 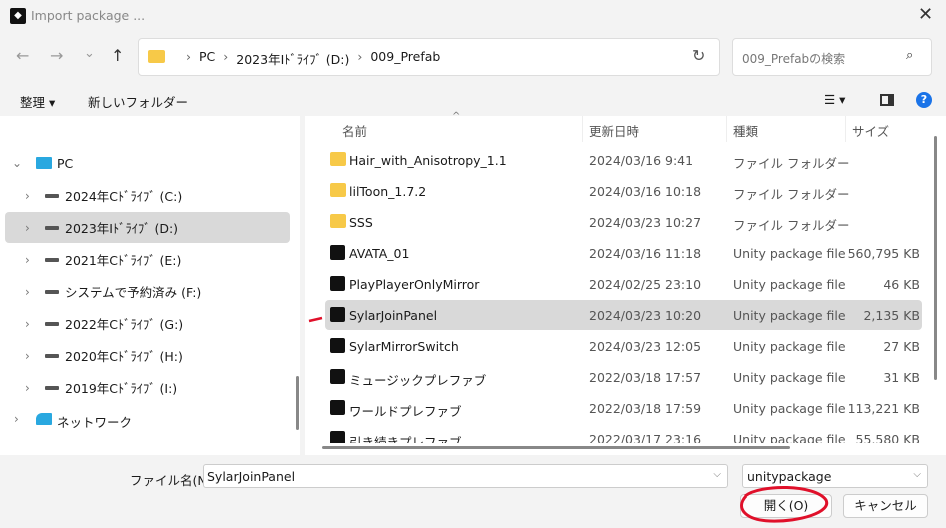 I want to click on file-size: 560,795 KB, so click(x=883, y=253).